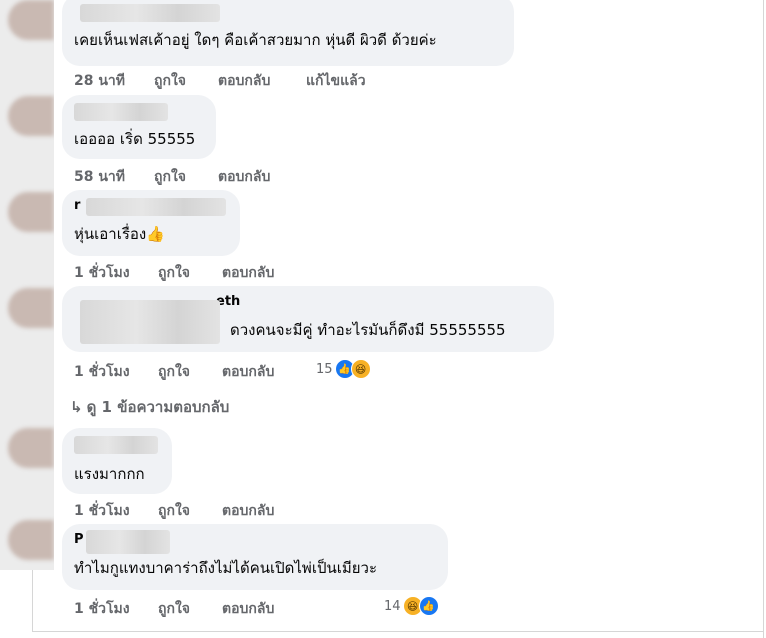 Image resolution: width=766 pixels, height=638 pixels. What do you see at coordinates (158, 407) in the screenshot?
I see `view-replies-label: ดู 1 ข้อความตอบกลับ` at bounding box center [158, 407].